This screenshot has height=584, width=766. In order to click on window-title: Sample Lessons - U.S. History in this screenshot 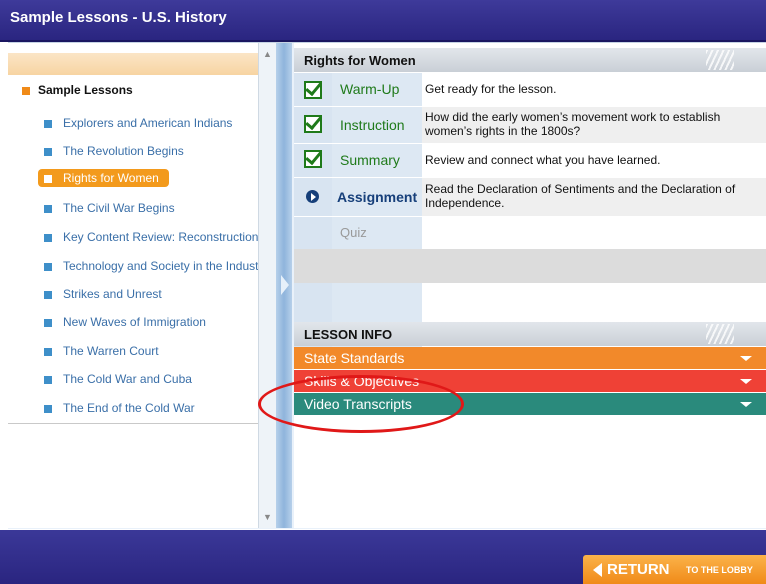, I will do `click(118, 17)`.